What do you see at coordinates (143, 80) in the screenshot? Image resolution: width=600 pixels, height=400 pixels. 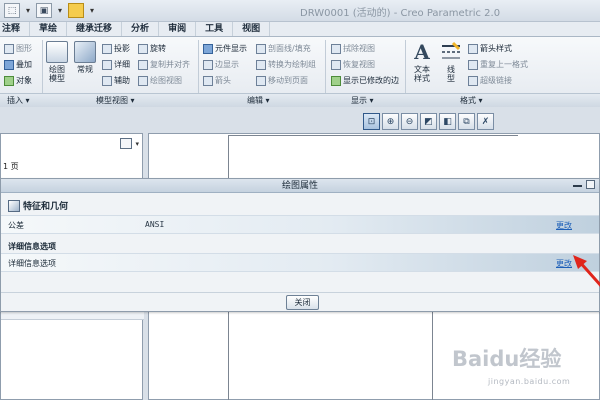 I see `drawing-view-icon` at bounding box center [143, 80].